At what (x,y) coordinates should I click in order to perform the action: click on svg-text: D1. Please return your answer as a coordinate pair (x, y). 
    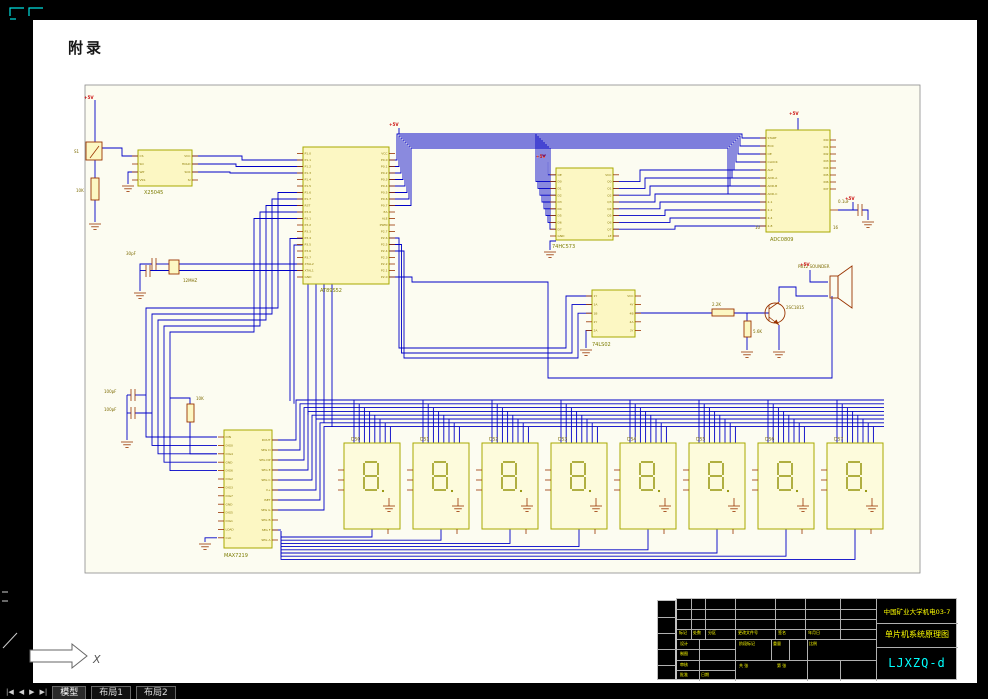
    Looking at the image, I should click on (560, 189).